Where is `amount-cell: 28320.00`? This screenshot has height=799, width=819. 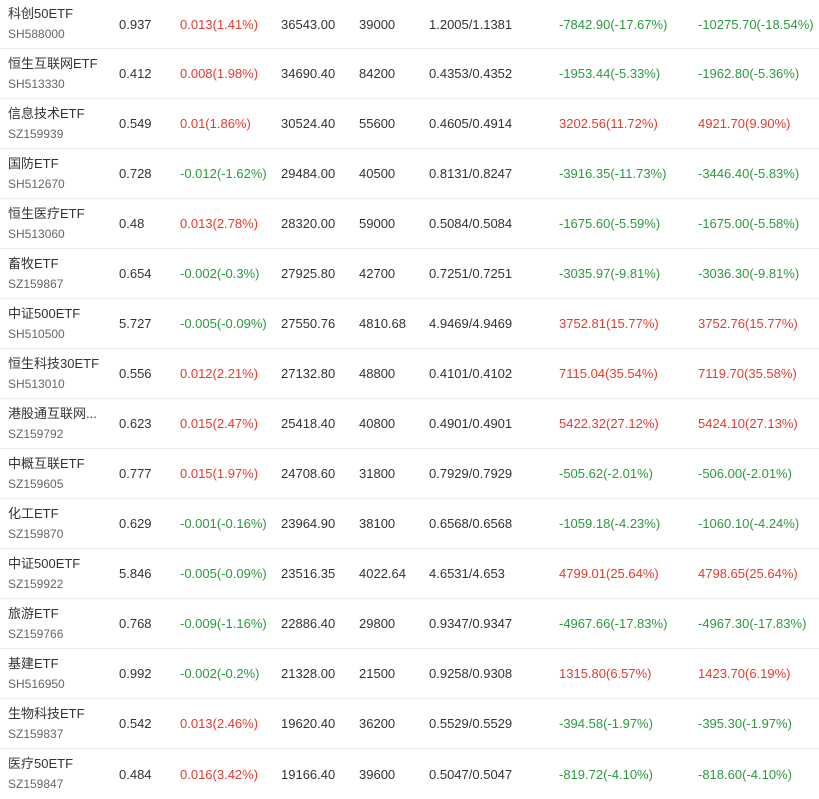 amount-cell: 28320.00 is located at coordinates (308, 223).